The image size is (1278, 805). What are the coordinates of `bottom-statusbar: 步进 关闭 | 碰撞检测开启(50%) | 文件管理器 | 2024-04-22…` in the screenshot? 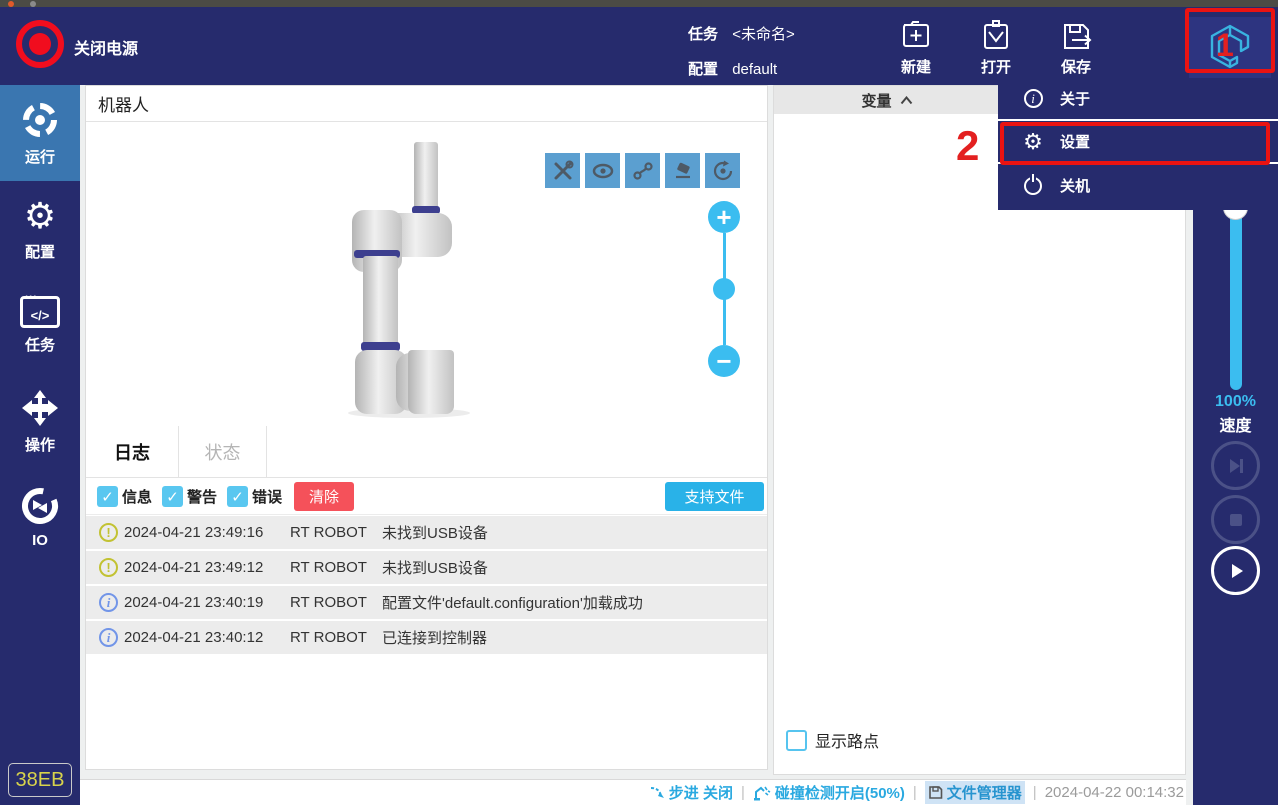 It's located at (633, 792).